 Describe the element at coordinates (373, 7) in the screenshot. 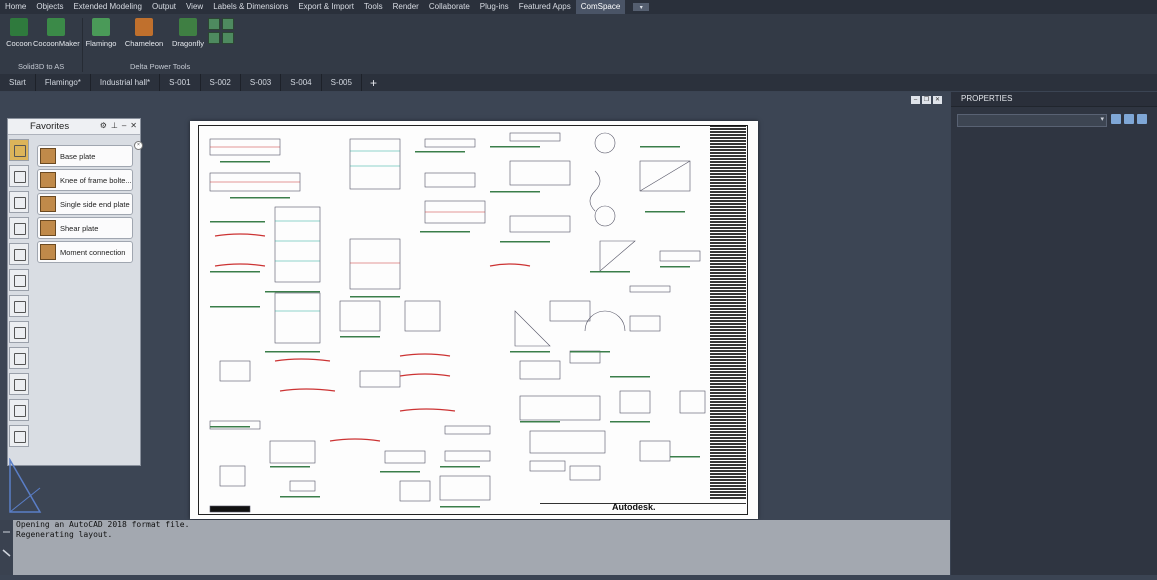

I see `menu-tools: Tools` at that location.